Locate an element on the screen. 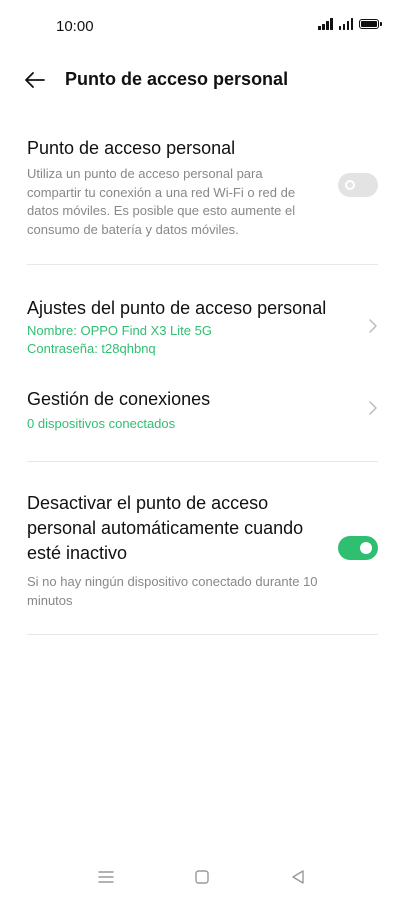 The image size is (405, 902). page-title: Punto de acceso personal is located at coordinates (177, 79).